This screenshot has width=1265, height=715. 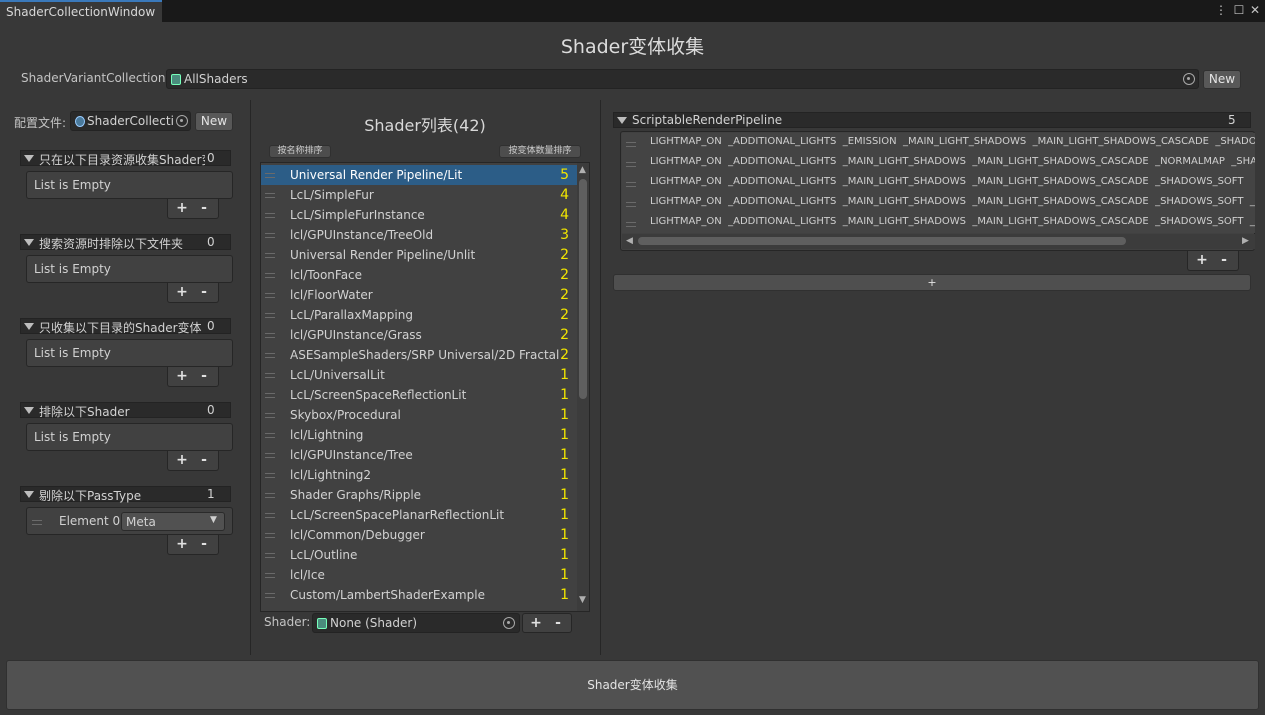 I want to click on config-object-field: ShaderCollecti, so click(x=130, y=121).